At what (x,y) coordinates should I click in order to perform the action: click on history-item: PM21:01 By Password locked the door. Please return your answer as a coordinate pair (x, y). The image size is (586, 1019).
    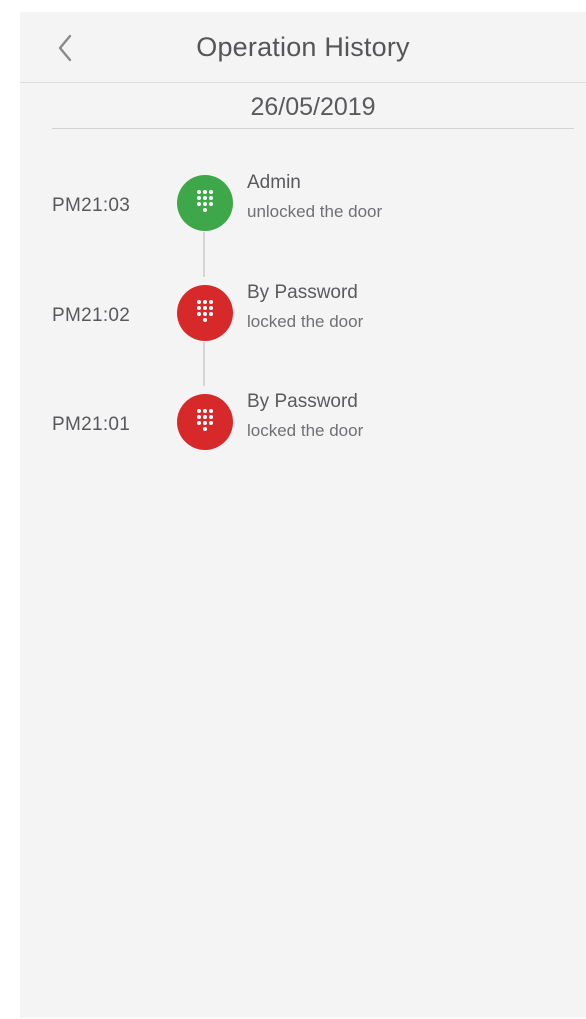
    Looking at the image, I should click on (303, 442).